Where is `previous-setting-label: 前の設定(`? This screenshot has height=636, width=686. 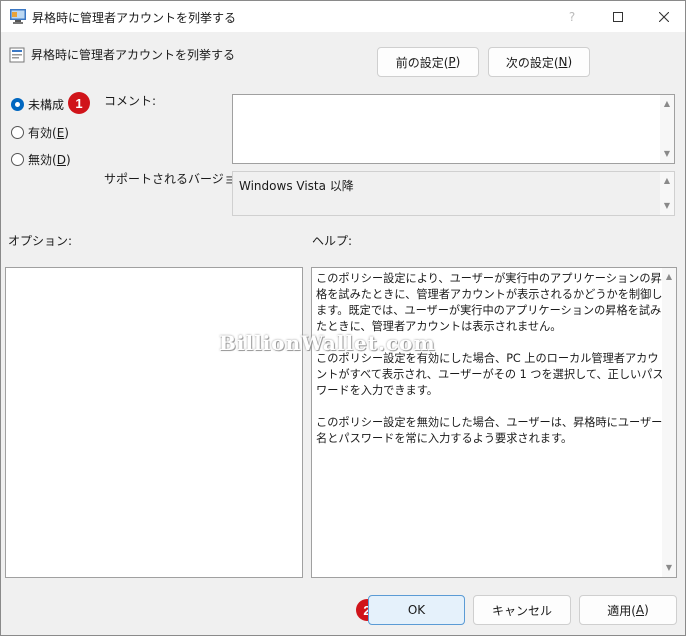 previous-setting-label: 前の設定( is located at coordinates (422, 62).